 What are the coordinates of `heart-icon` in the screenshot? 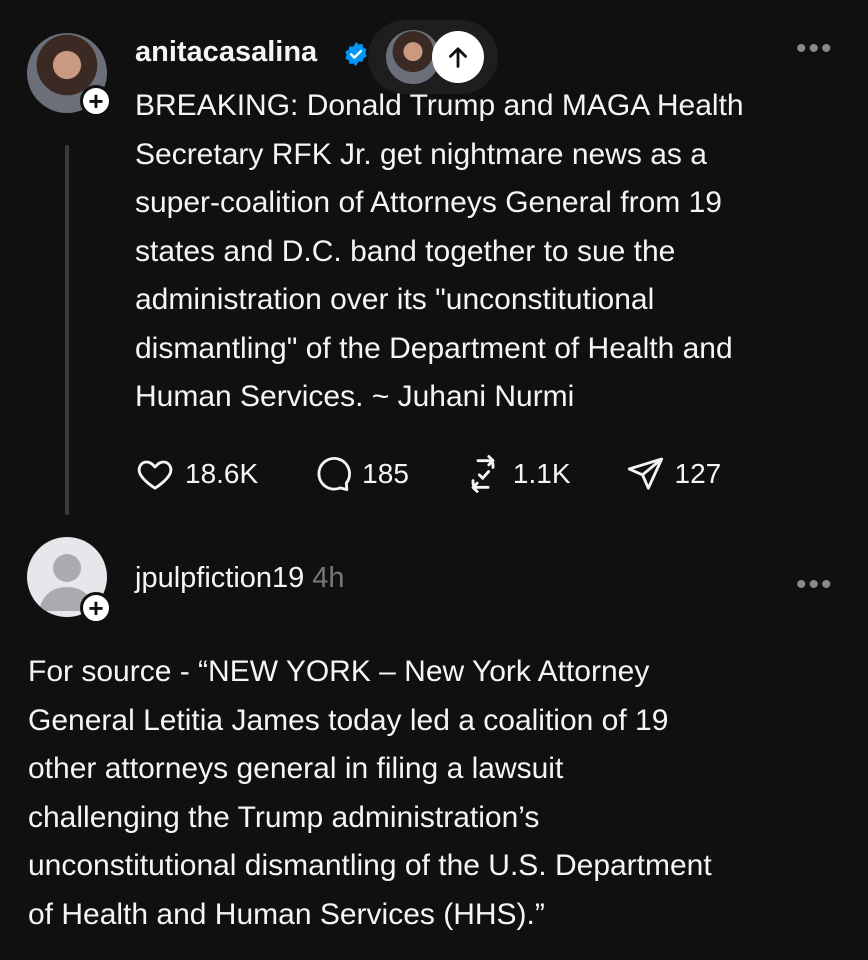 It's located at (155, 475).